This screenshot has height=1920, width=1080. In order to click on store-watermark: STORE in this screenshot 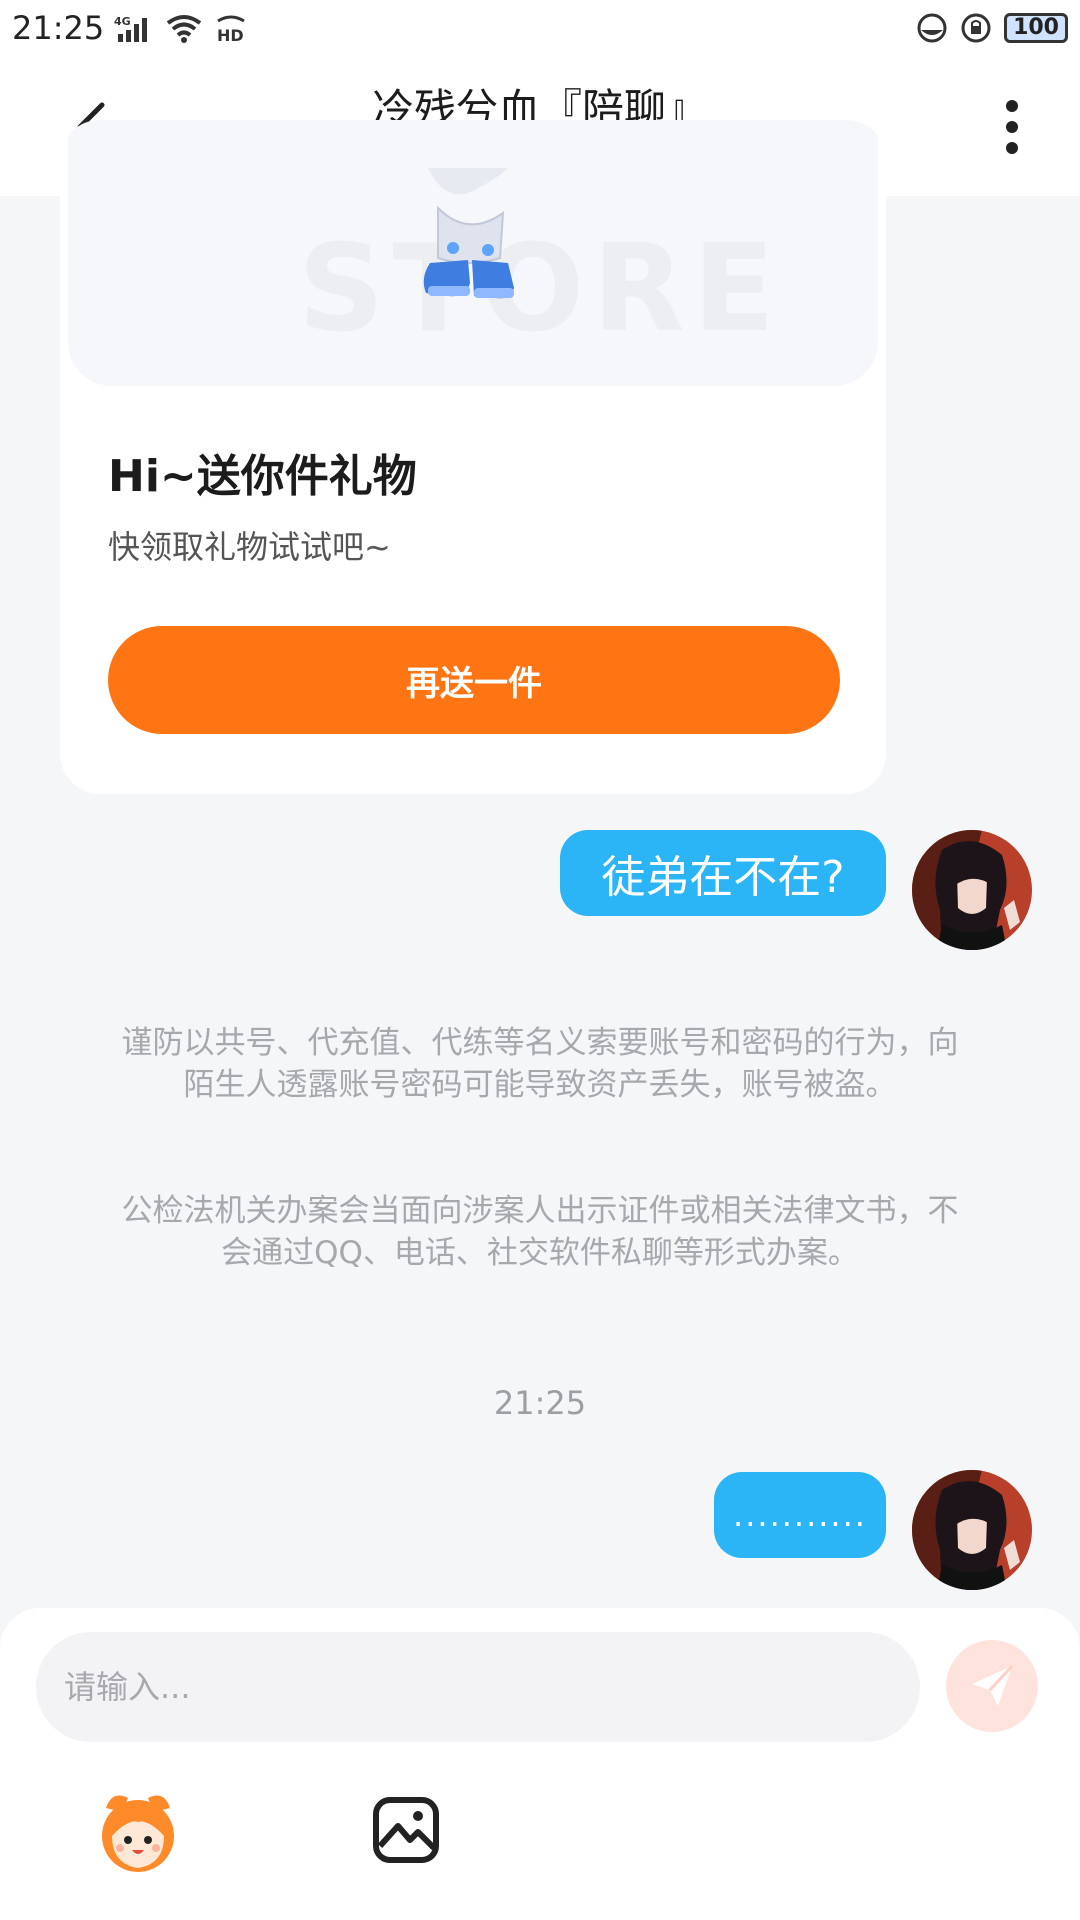, I will do `click(540, 289)`.